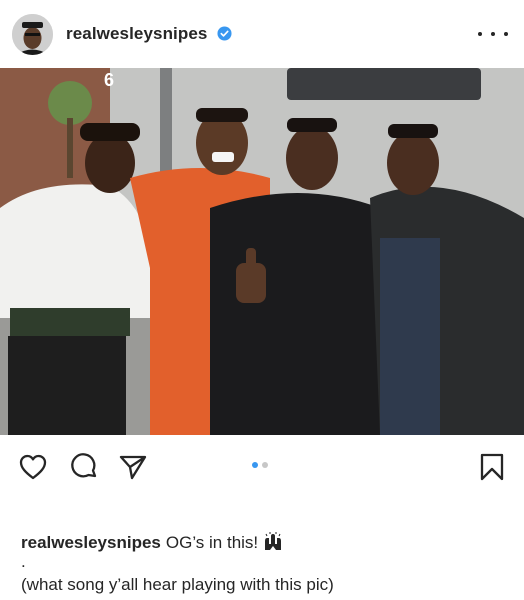 This screenshot has height=600, width=524. I want to click on post-header: realwesleysnipes, so click(262, 34).